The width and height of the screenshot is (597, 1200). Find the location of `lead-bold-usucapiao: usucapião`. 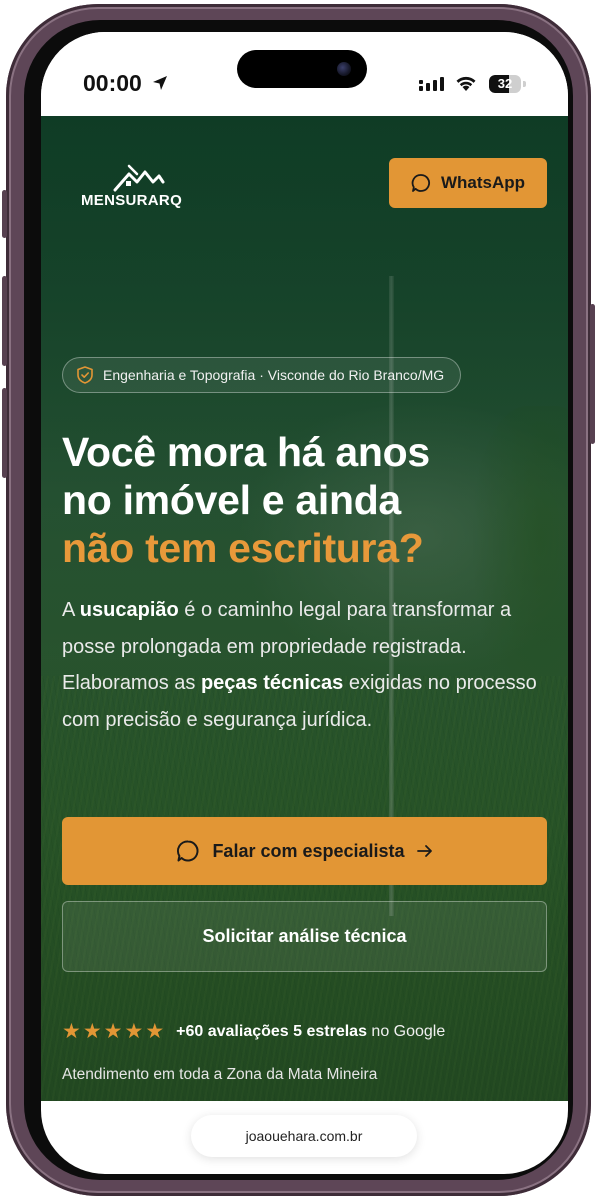

lead-bold-usucapiao: usucapião is located at coordinates (129, 610).